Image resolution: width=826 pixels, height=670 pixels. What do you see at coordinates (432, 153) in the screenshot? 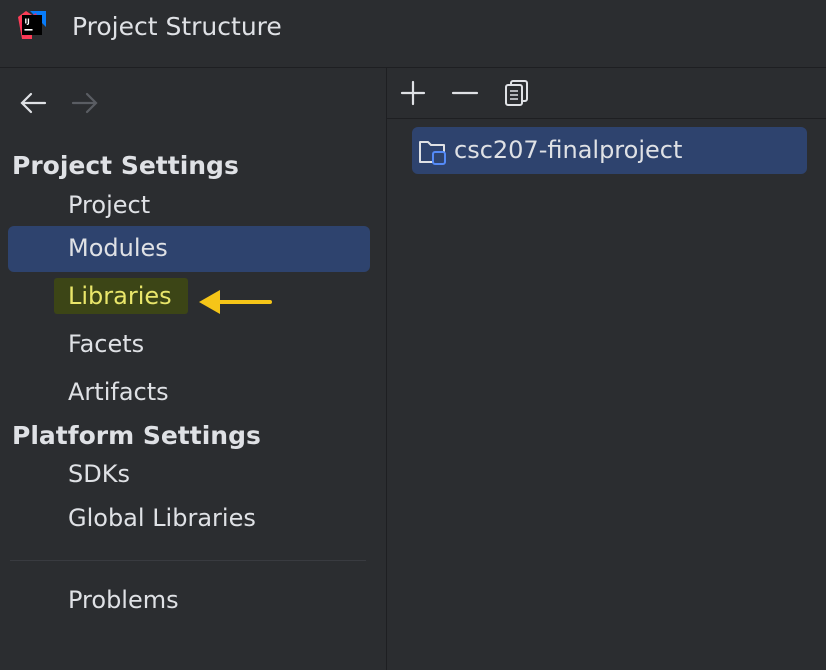
I see `module-folder-icon` at bounding box center [432, 153].